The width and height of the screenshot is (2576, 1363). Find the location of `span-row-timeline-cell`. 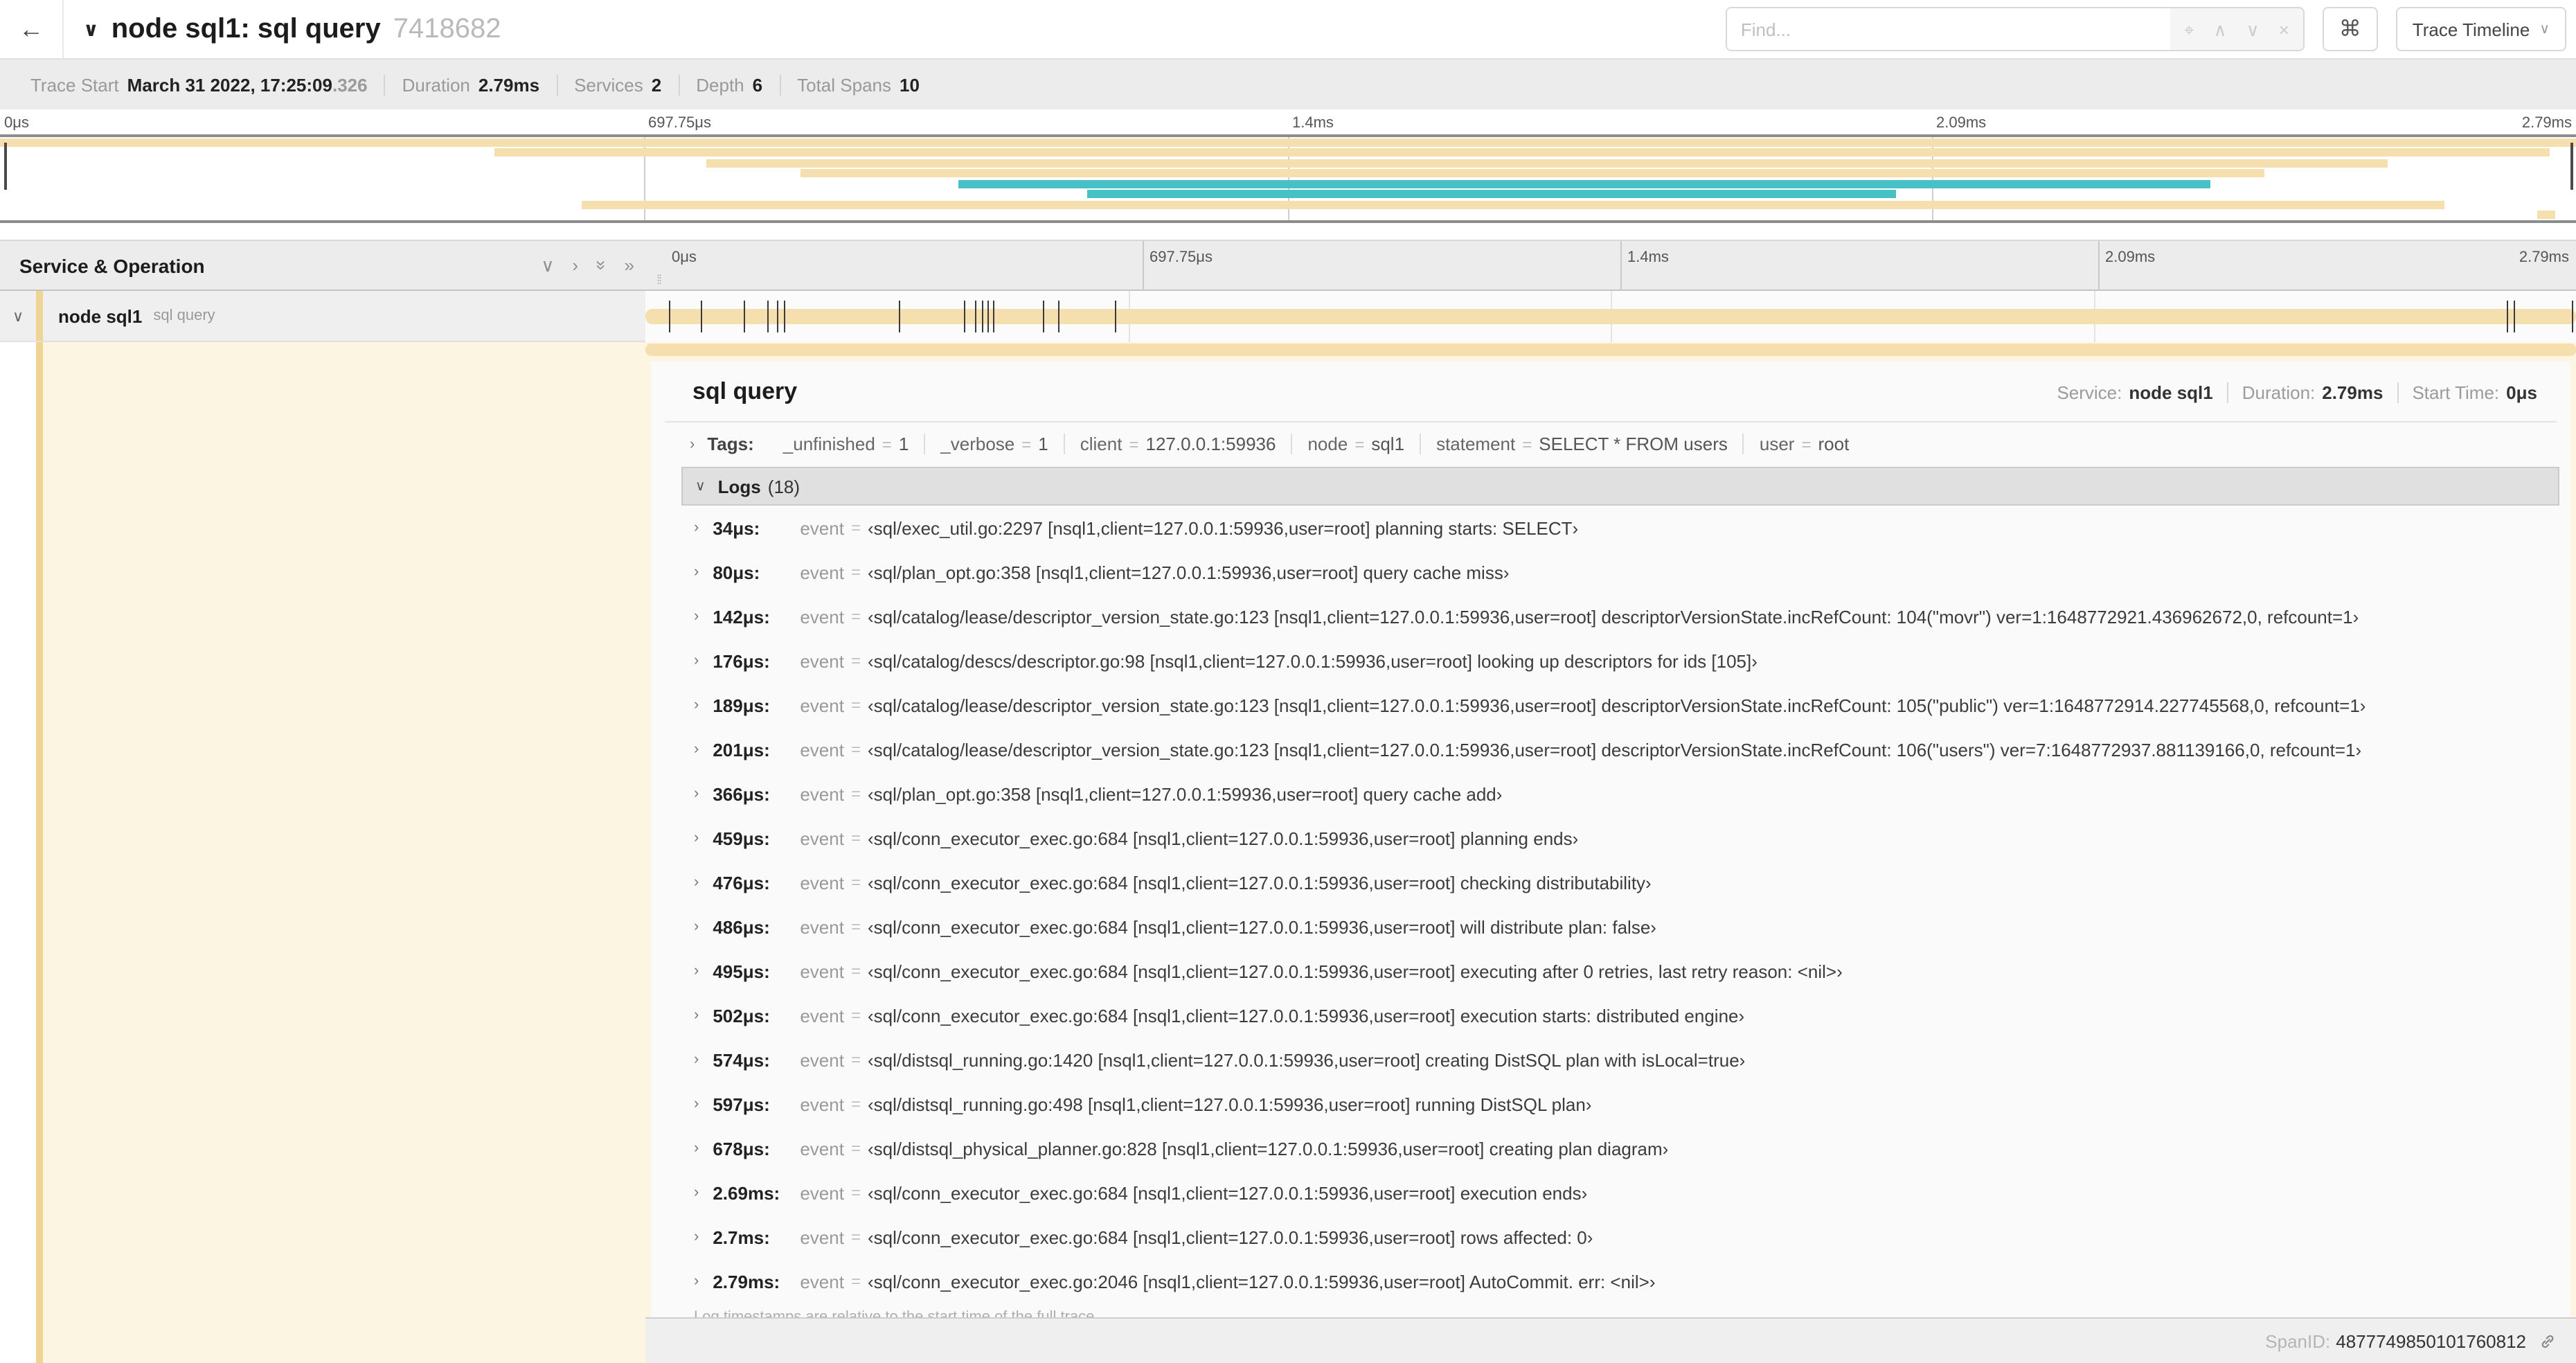

span-row-timeline-cell is located at coordinates (1611, 316).